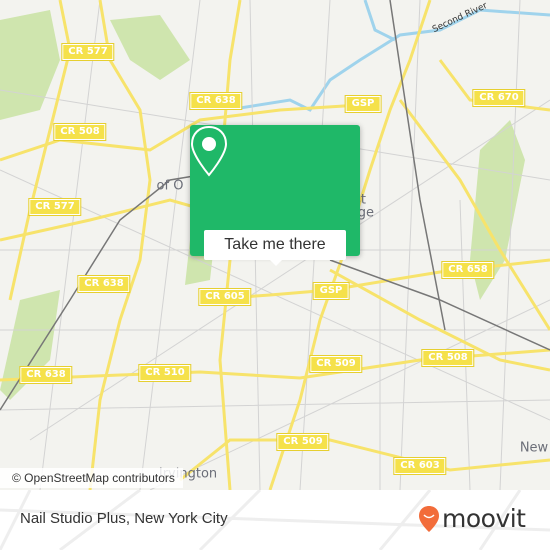  I want to click on take-me-there-button: Take me there, so click(275, 245).